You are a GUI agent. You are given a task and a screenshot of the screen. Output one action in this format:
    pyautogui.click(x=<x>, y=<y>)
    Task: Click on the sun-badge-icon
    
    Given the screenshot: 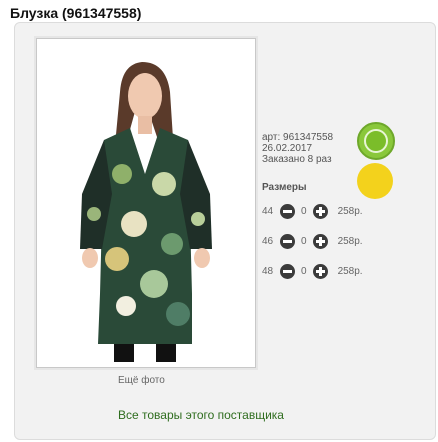 What is the action you would take?
    pyautogui.click(x=375, y=181)
    